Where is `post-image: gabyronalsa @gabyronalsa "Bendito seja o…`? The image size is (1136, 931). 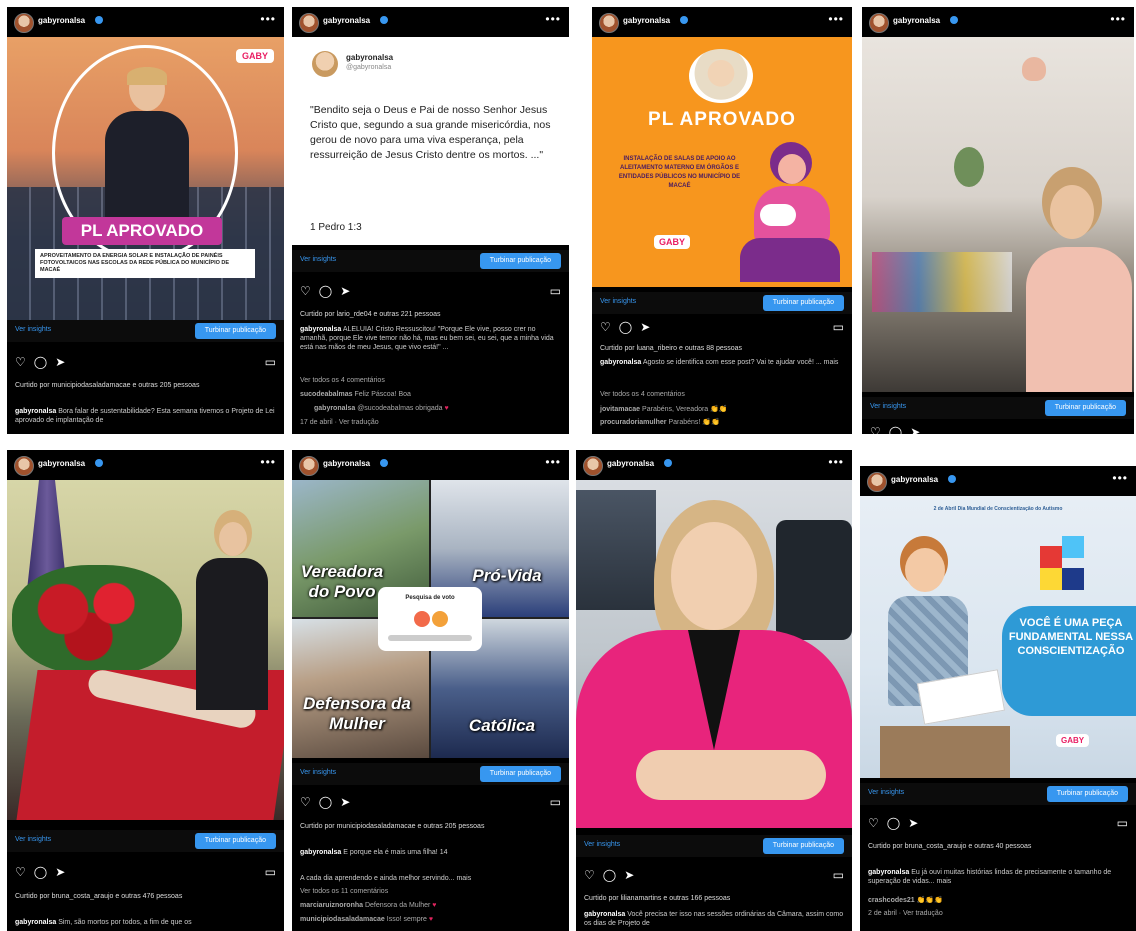 post-image: gabyronalsa @gabyronalsa "Bendito seja o… is located at coordinates (430, 141).